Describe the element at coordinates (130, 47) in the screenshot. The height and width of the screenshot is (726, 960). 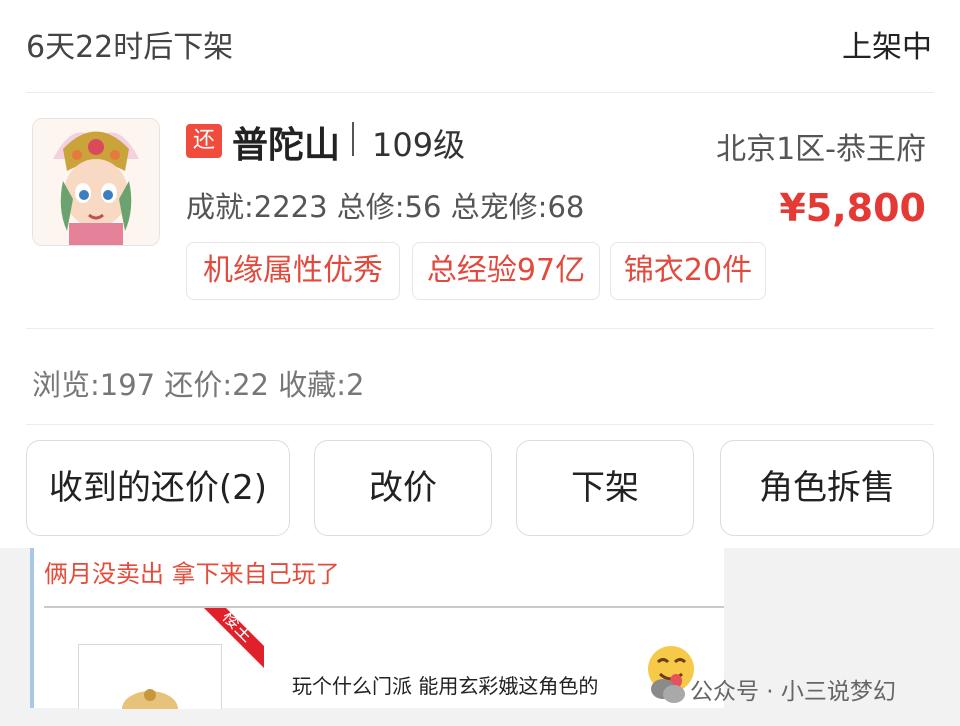
I see `expire-countdown: 6天22时后下架` at that location.